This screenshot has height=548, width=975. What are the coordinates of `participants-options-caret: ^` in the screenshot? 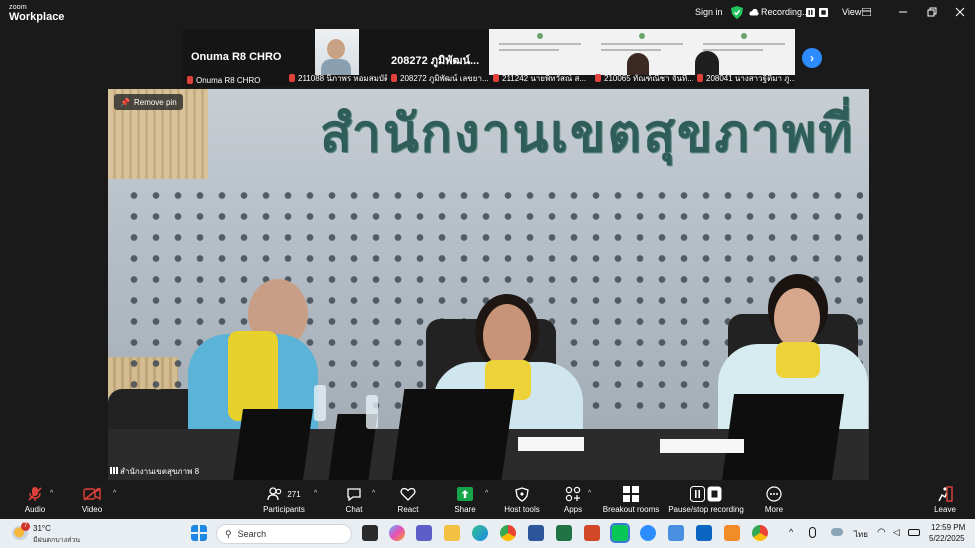 It's located at (315, 493).